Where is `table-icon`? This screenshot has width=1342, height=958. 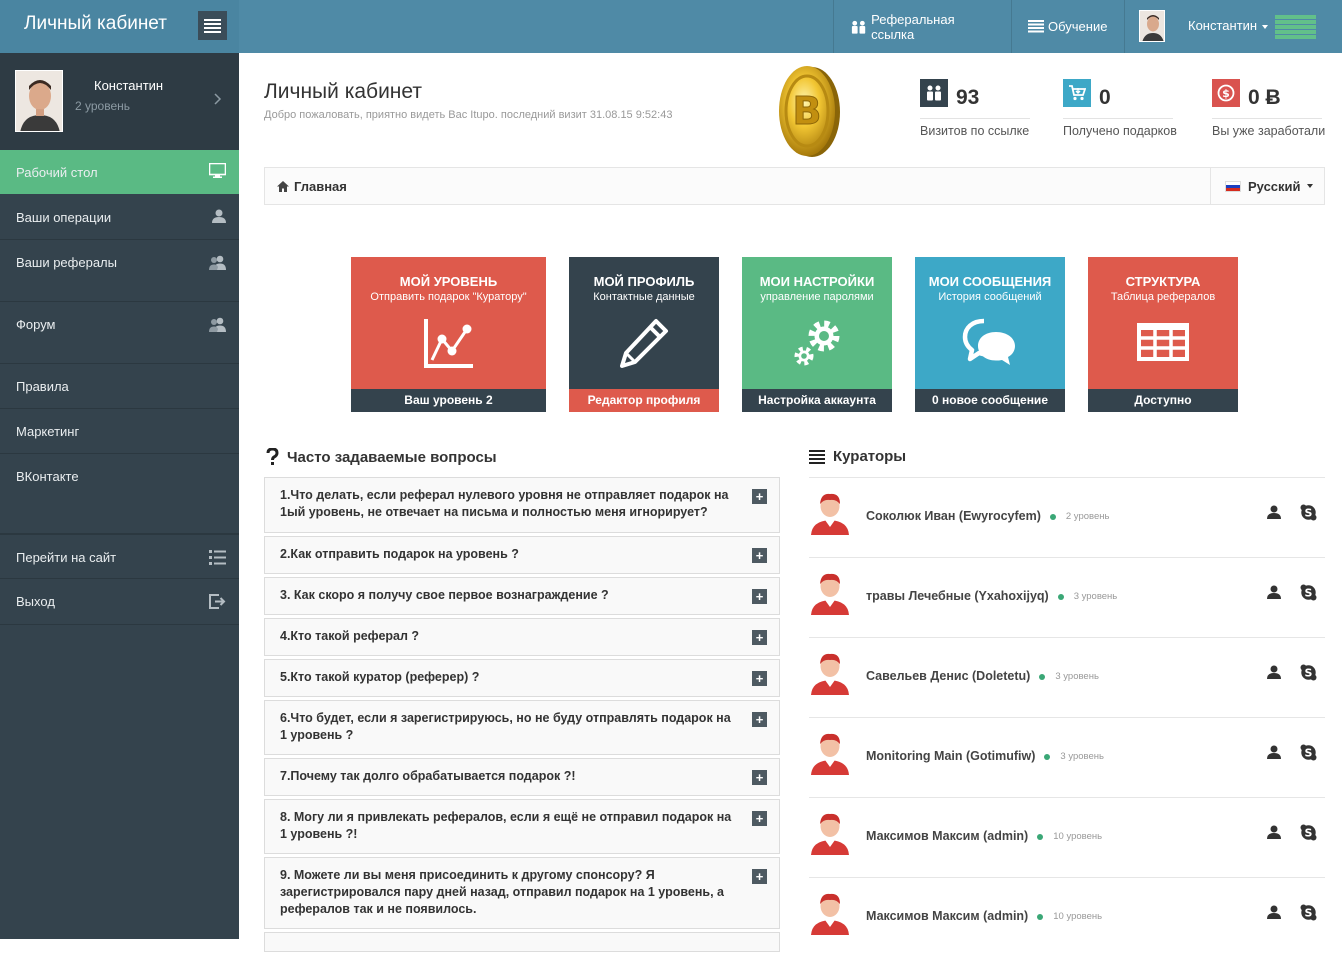
table-icon is located at coordinates (1163, 342).